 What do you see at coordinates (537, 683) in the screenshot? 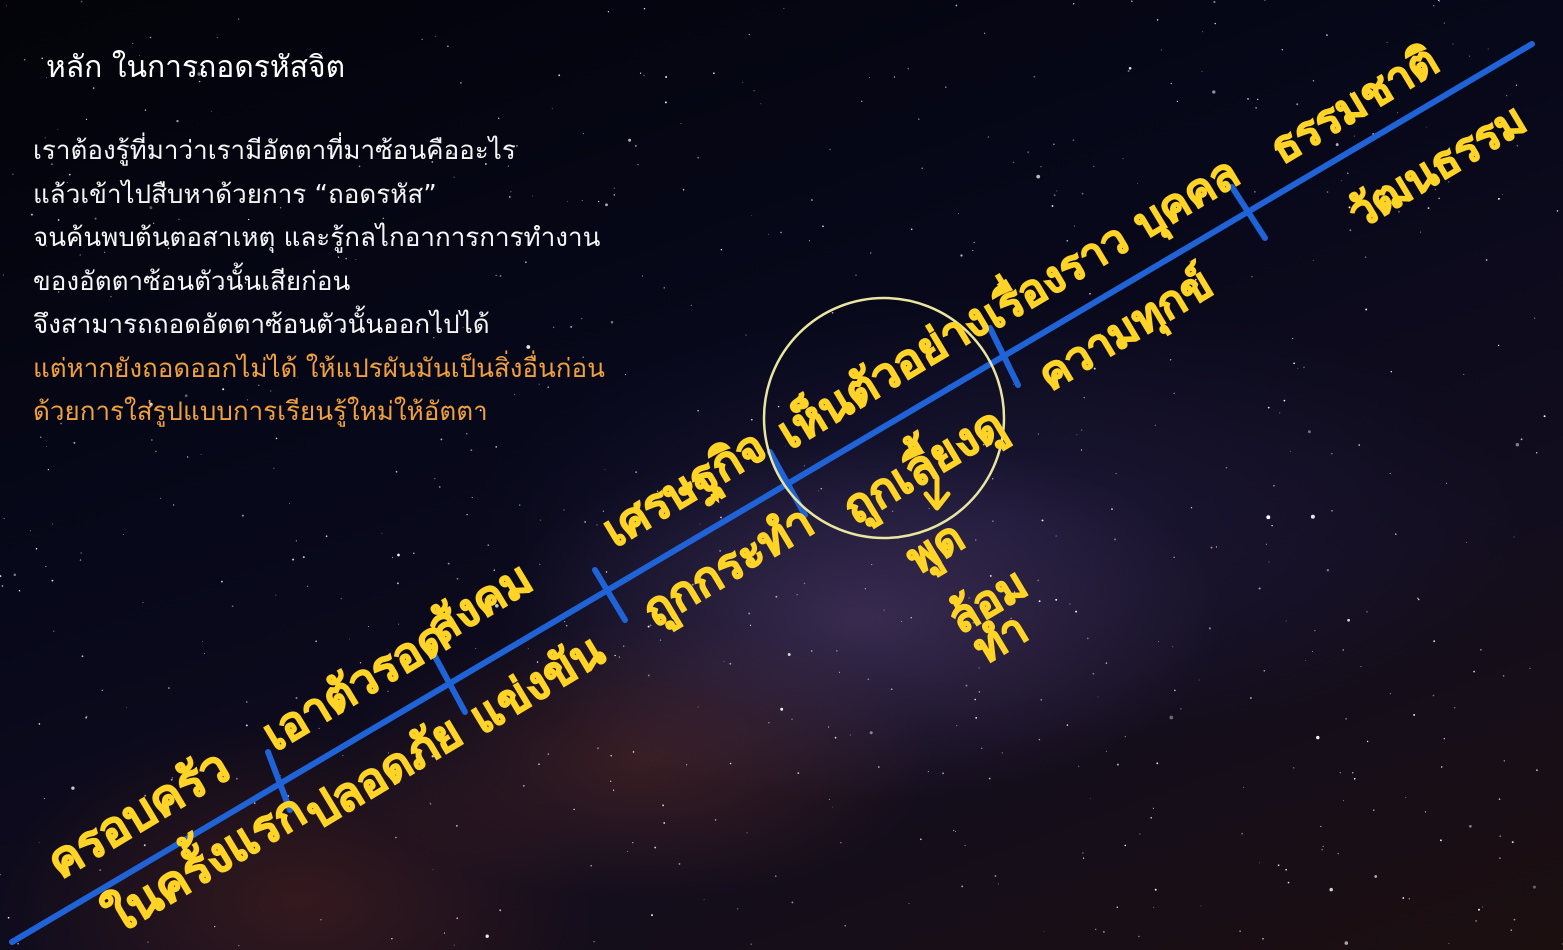
I see `label-competition: แข่งขัน` at bounding box center [537, 683].